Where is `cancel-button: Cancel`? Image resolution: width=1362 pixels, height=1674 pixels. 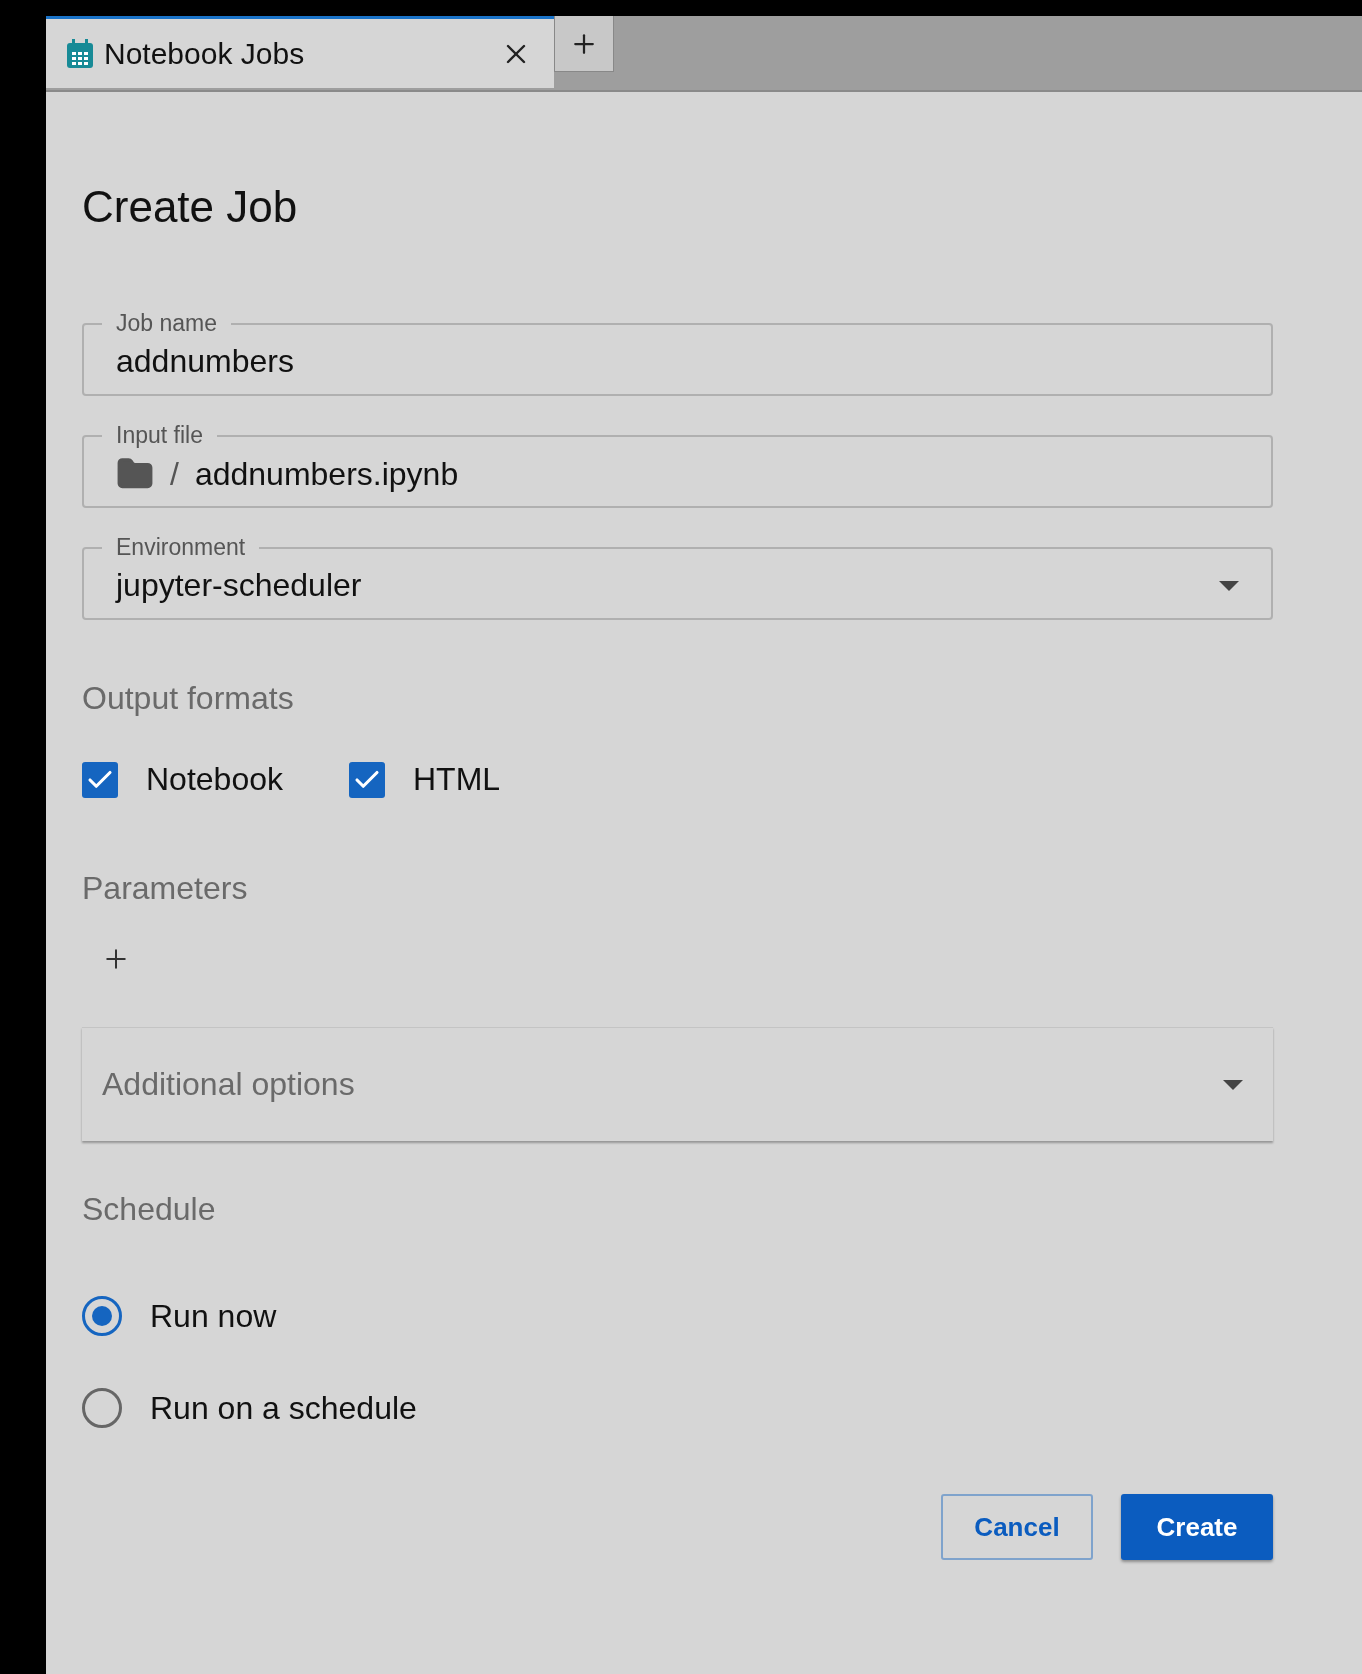
cancel-button: Cancel is located at coordinates (1017, 1527).